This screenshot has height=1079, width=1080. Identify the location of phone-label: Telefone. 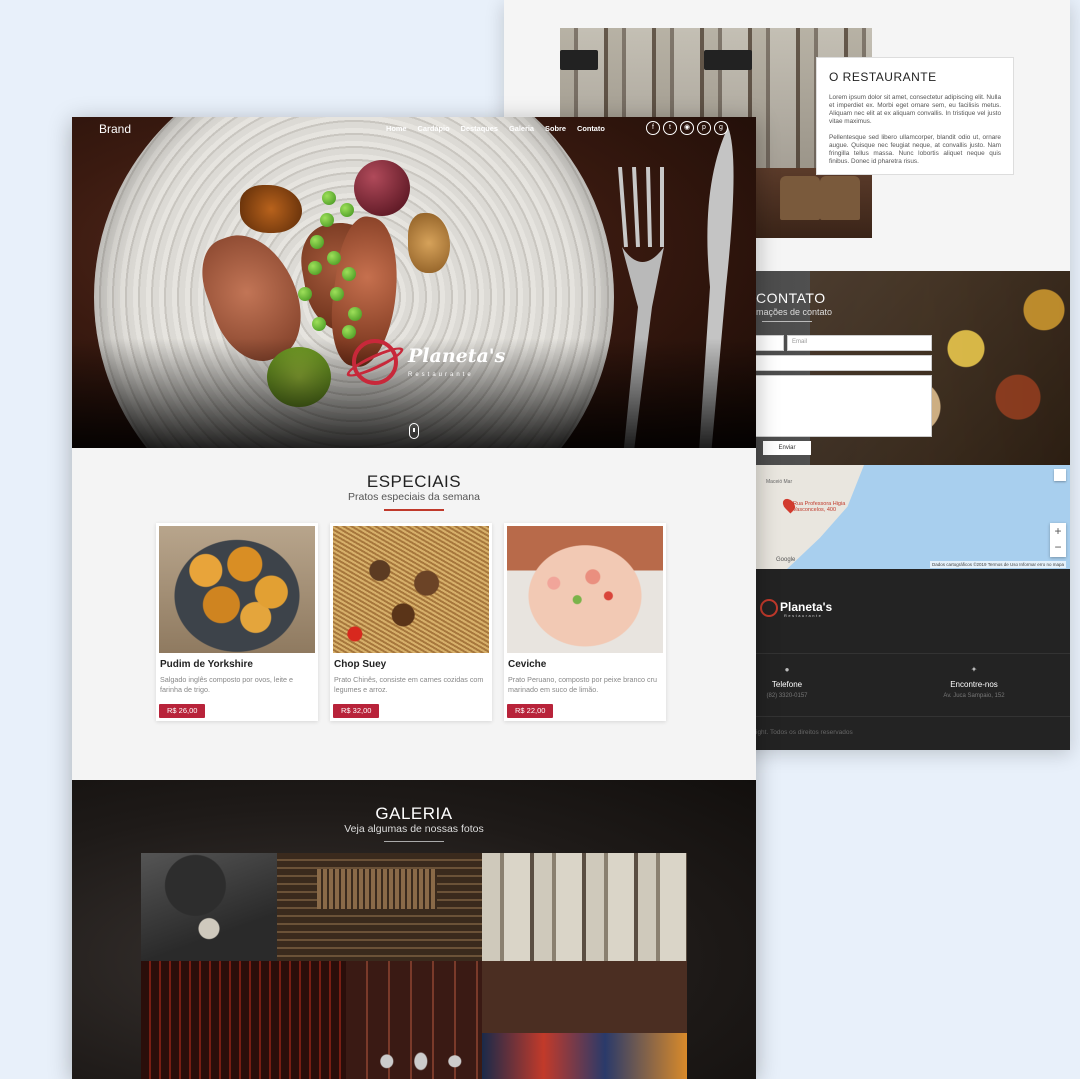
(787, 684).